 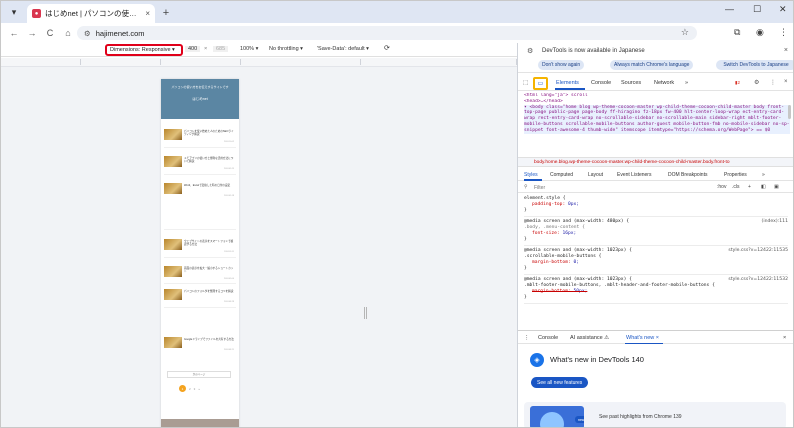 I want to click on post-title: パソコンのフォルダを整理するコツを解説, so click(x=209, y=291).